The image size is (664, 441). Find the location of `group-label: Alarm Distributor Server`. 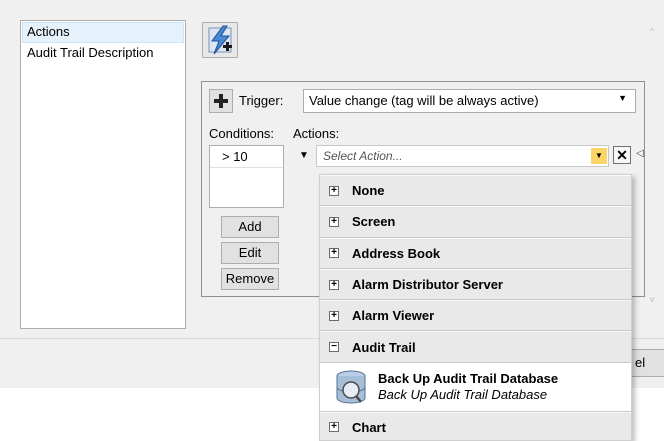

group-label: Alarm Distributor Server is located at coordinates (427, 285).